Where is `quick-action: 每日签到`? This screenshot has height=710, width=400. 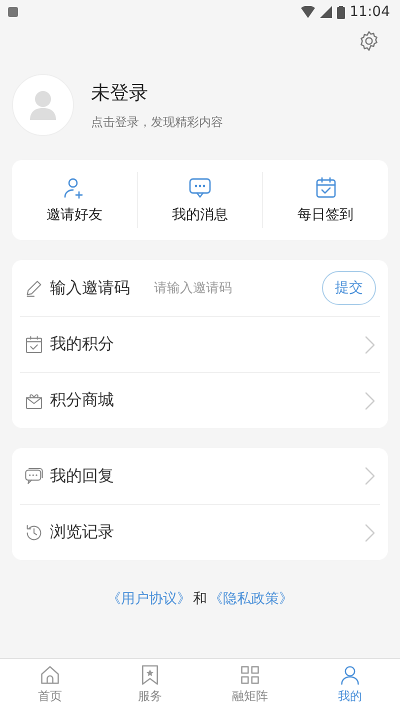 quick-action: 每日签到 is located at coordinates (325, 200).